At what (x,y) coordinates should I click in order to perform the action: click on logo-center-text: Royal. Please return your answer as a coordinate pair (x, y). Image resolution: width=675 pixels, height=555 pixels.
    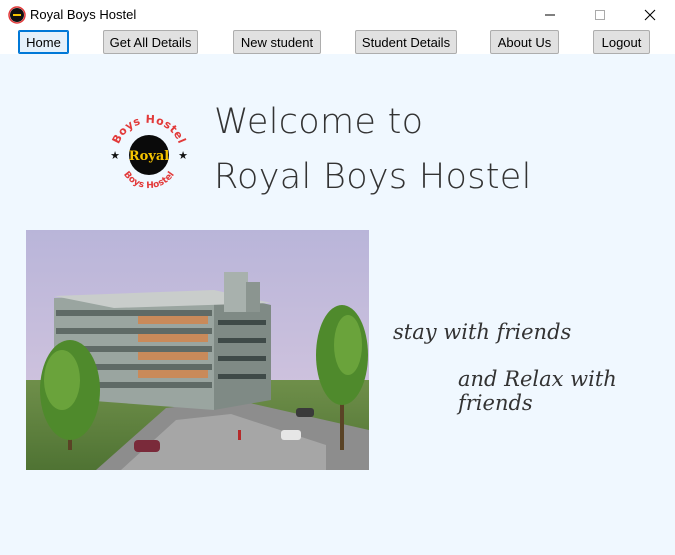
    Looking at the image, I should click on (149, 156).